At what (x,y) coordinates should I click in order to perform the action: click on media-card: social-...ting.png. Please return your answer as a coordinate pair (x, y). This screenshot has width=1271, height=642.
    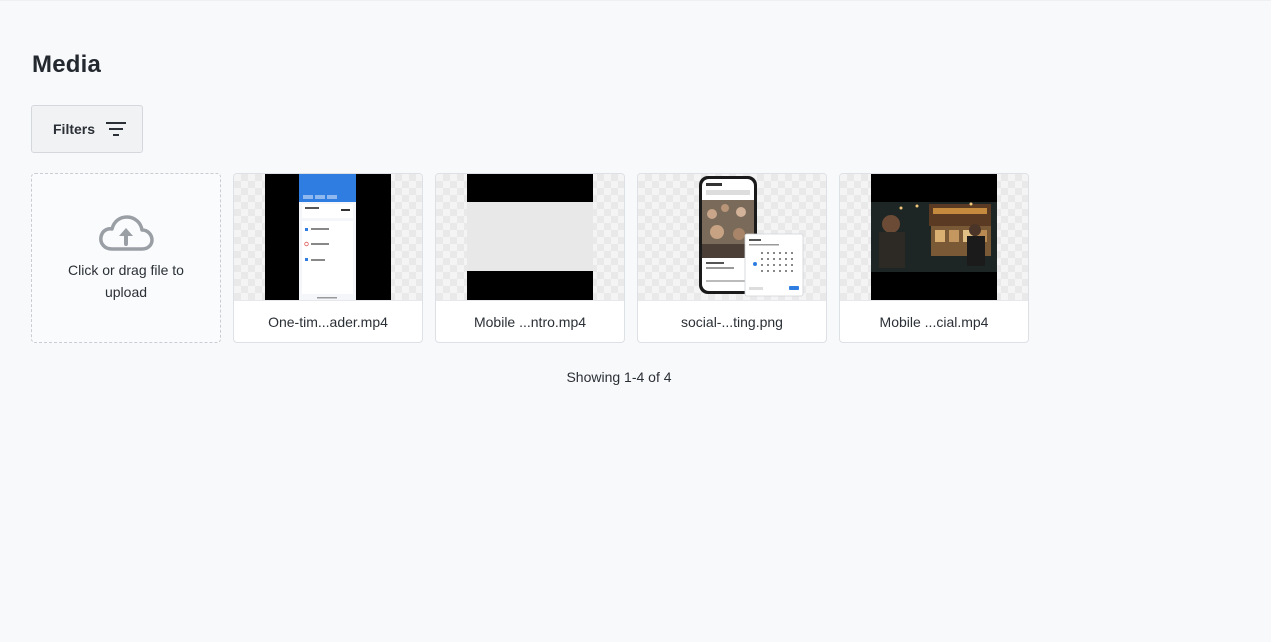
    Looking at the image, I should click on (732, 258).